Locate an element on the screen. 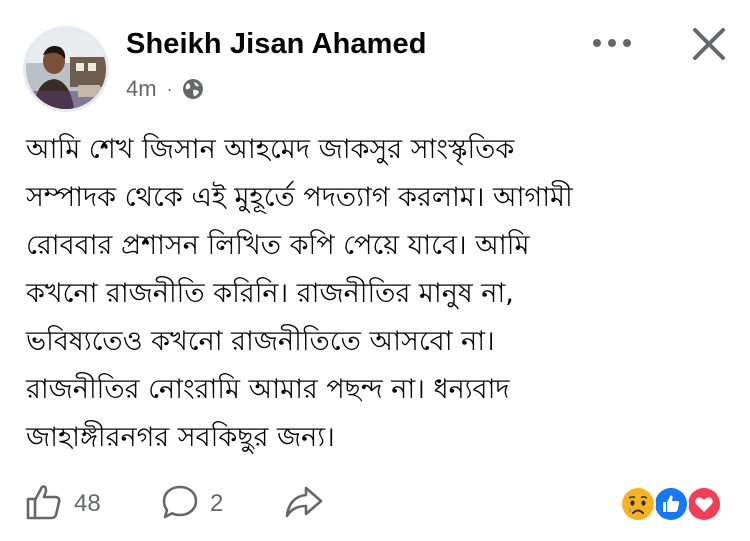  comment-icon is located at coordinates (180, 504).